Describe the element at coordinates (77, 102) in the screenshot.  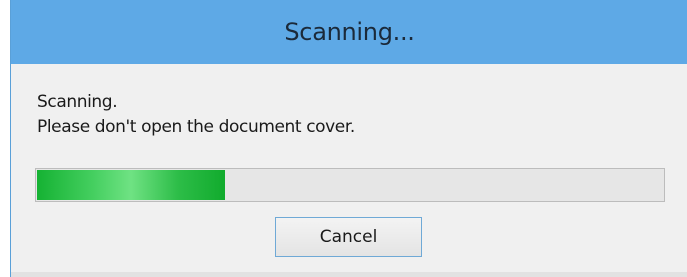
I see `status-message: Scanning.` at that location.